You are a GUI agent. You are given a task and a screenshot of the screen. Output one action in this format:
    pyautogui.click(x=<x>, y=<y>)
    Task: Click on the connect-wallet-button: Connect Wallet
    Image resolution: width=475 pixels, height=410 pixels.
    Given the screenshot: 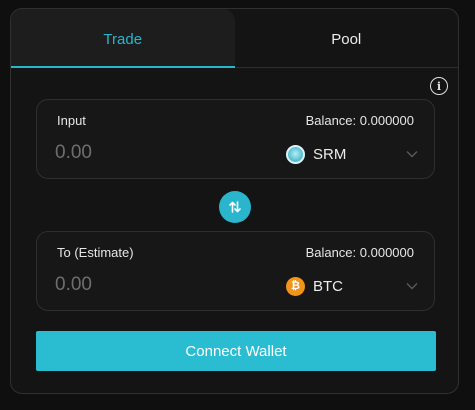 What is the action you would take?
    pyautogui.click(x=236, y=351)
    